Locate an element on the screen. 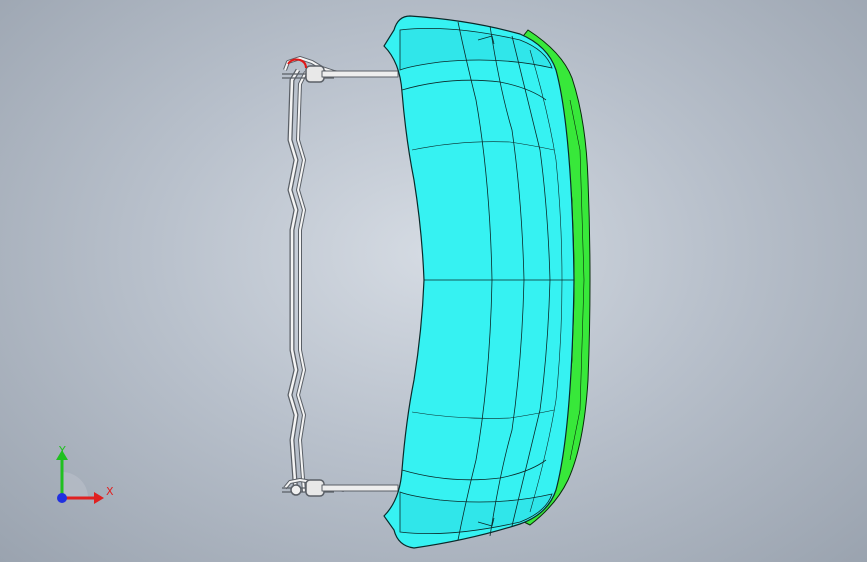  x-axis-label: X is located at coordinates (110, 491).